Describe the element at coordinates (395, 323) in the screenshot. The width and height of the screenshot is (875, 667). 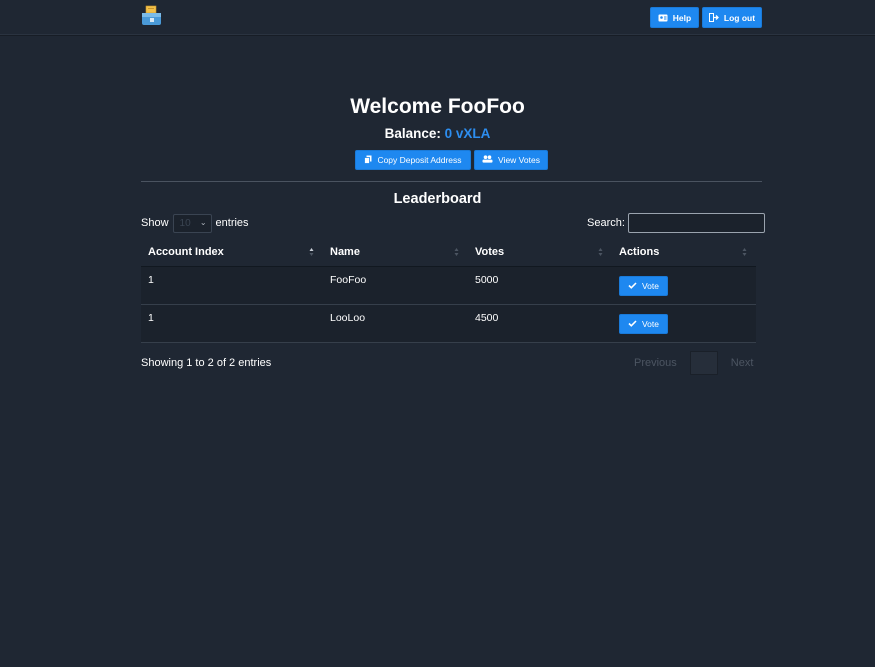
I see `cell-name: LooLoo` at that location.